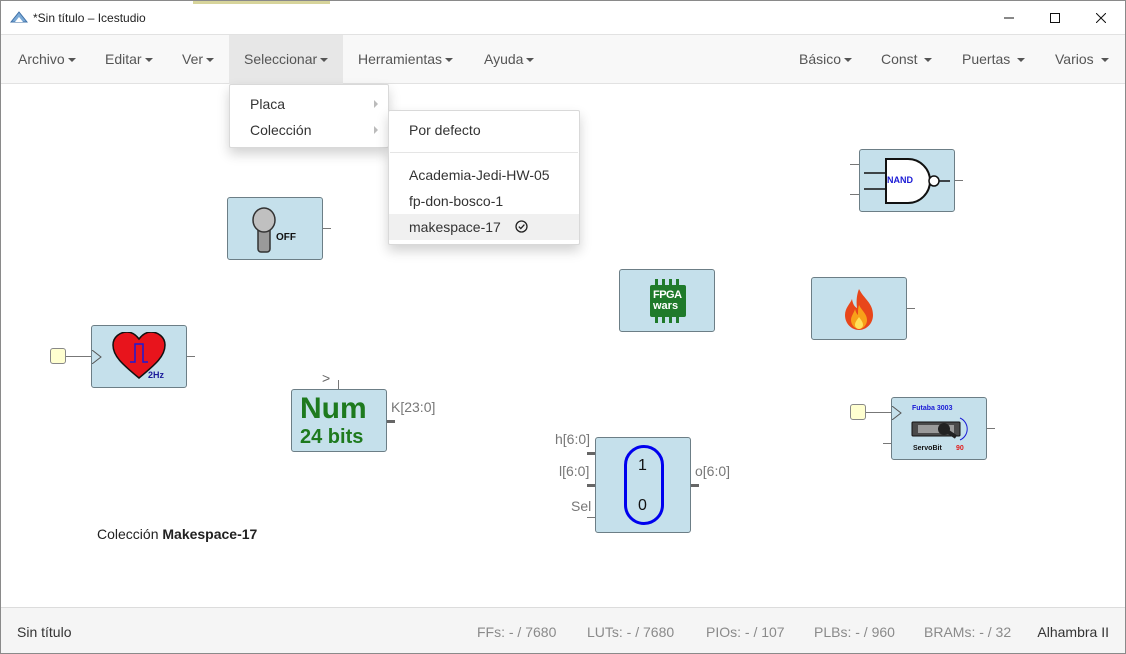 The width and height of the screenshot is (1126, 654). I want to click on num-bits-label: 24 bits, so click(332, 437).